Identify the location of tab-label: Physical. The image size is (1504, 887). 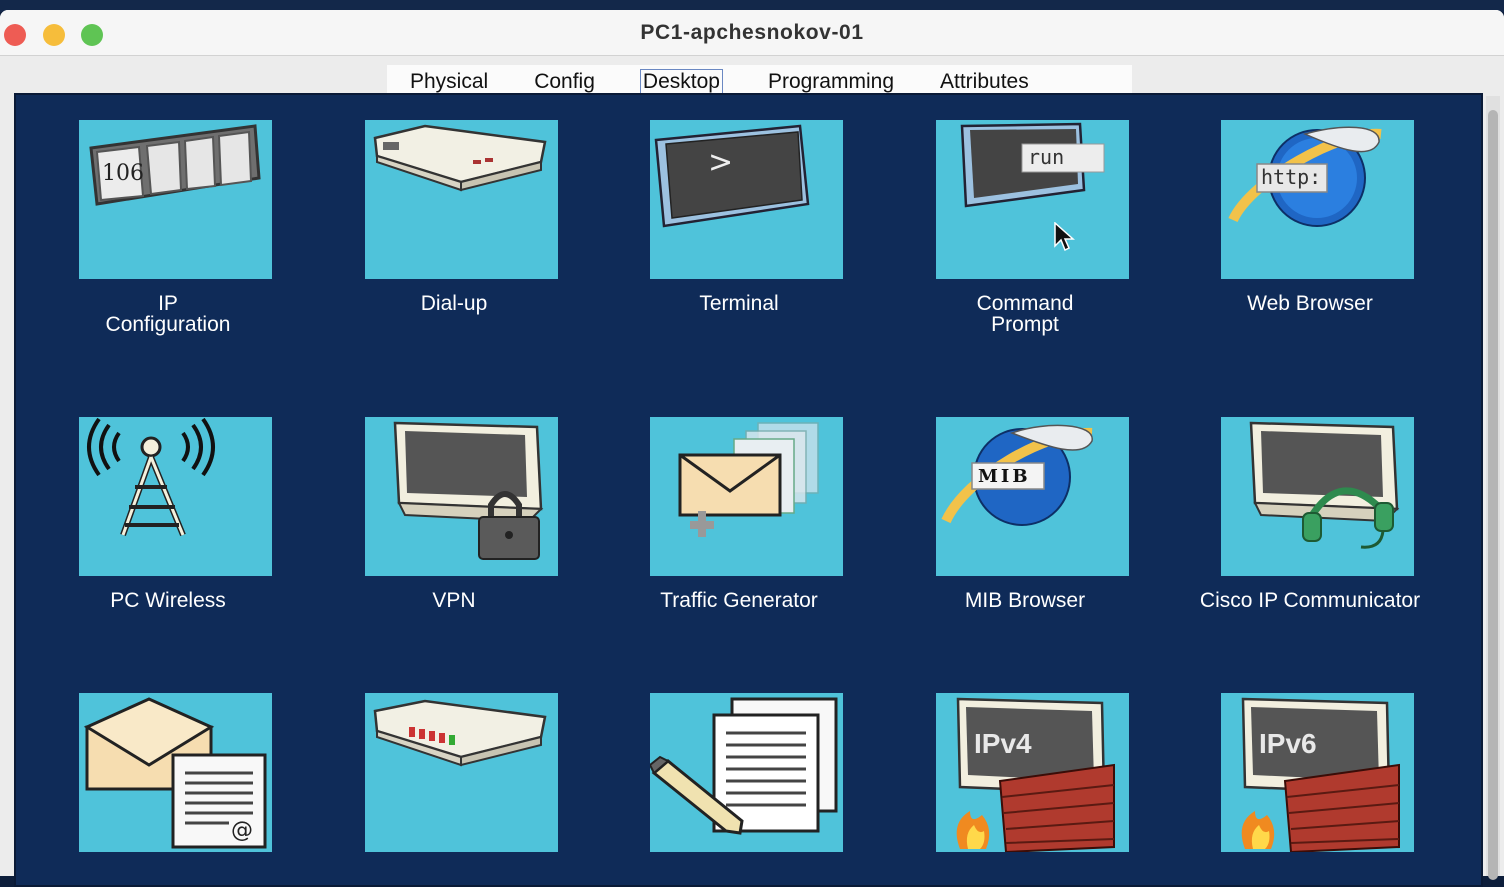
(449, 81).